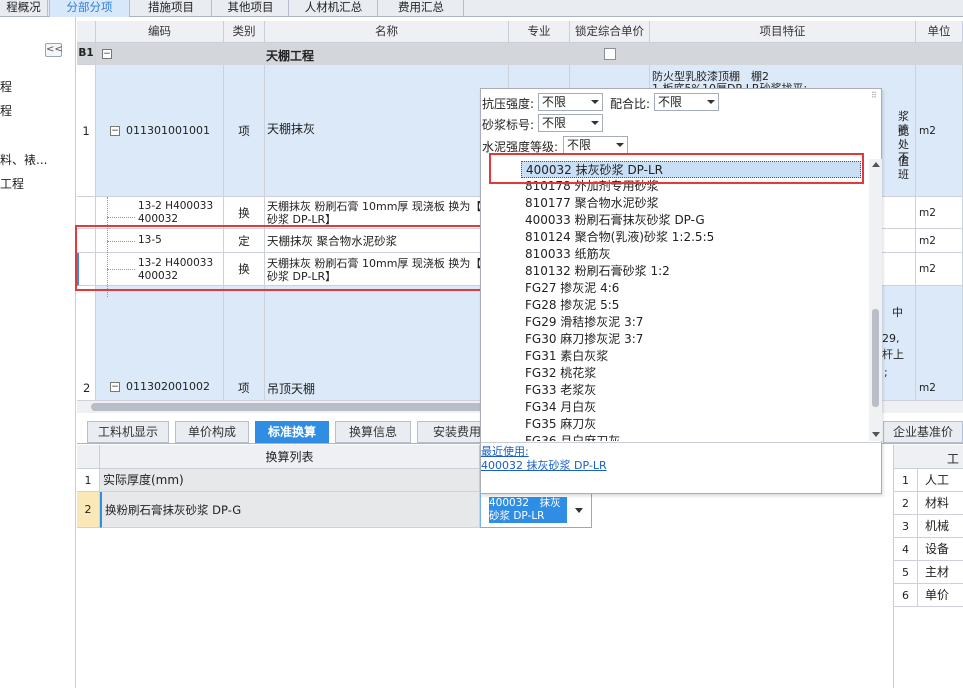  Describe the element at coordinates (940, 572) in the screenshot. I see `cost-category-label: 主材` at that location.